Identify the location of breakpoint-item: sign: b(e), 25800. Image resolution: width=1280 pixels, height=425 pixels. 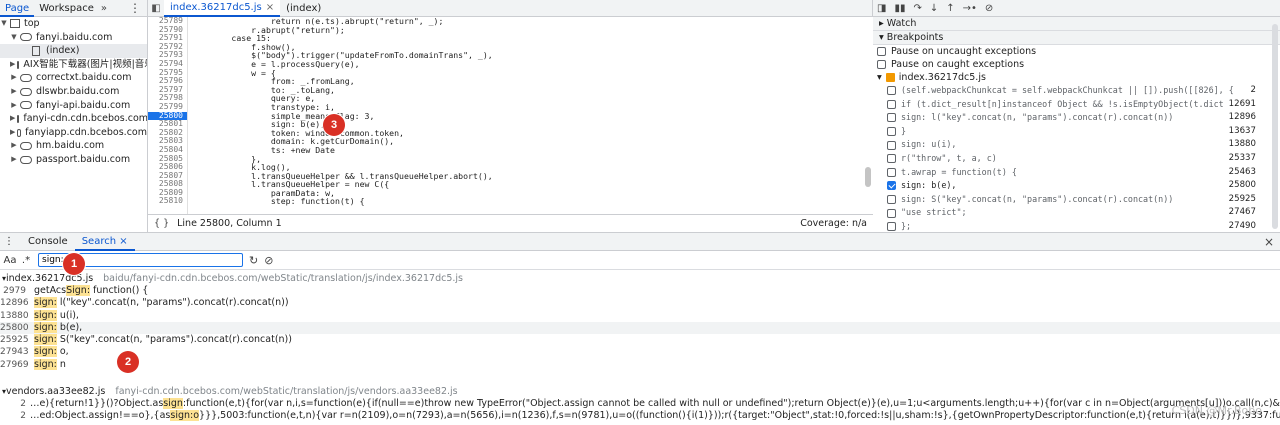
(1076, 186).